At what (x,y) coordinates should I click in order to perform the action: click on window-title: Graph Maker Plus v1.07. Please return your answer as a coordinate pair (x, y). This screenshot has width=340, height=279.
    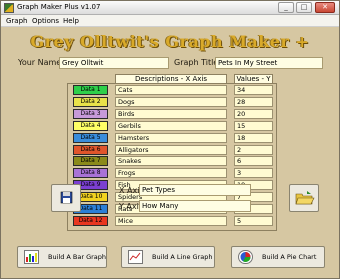
    Looking at the image, I should click on (59, 7).